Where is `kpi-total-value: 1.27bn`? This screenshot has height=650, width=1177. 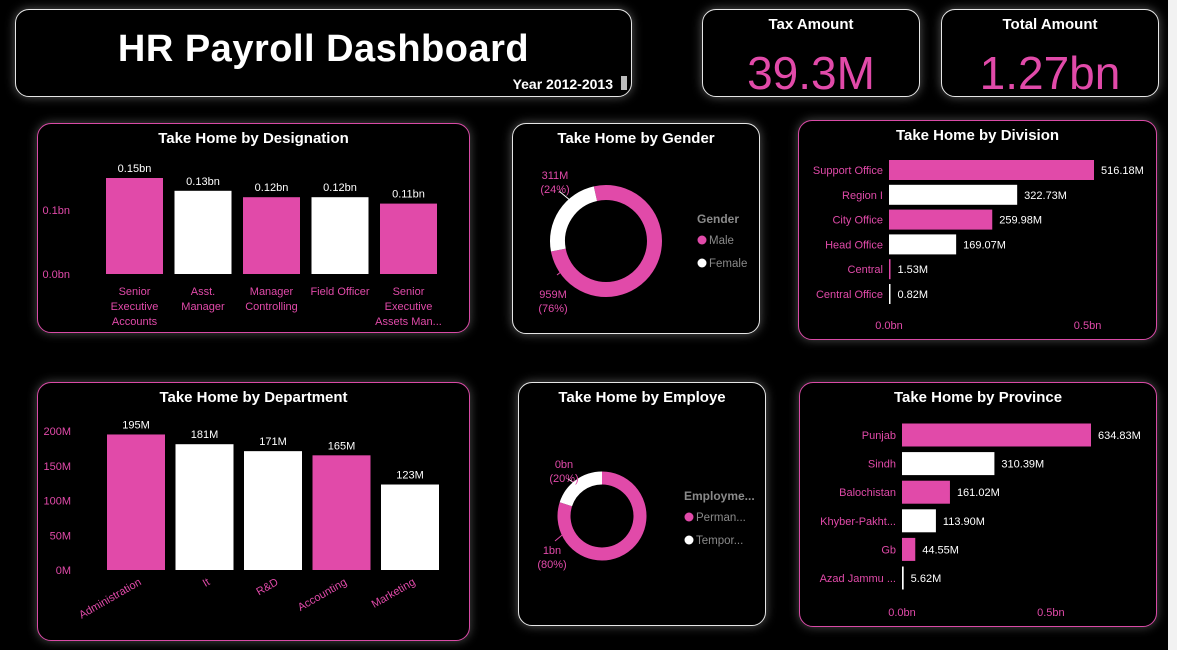
kpi-total-value: 1.27bn is located at coordinates (1050, 73).